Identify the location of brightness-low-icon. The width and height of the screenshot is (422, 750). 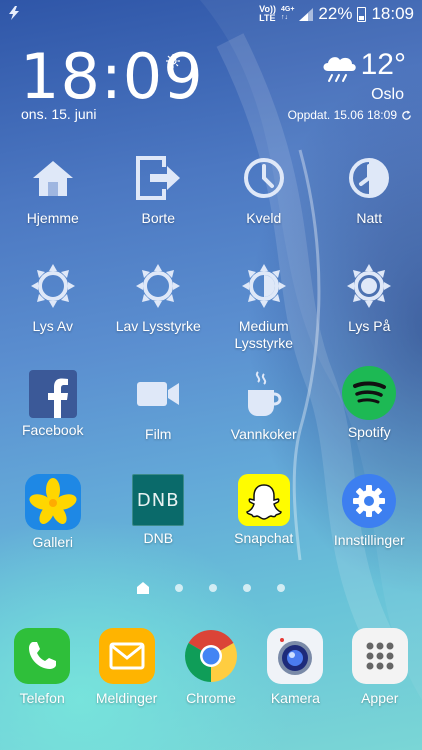
(158, 286).